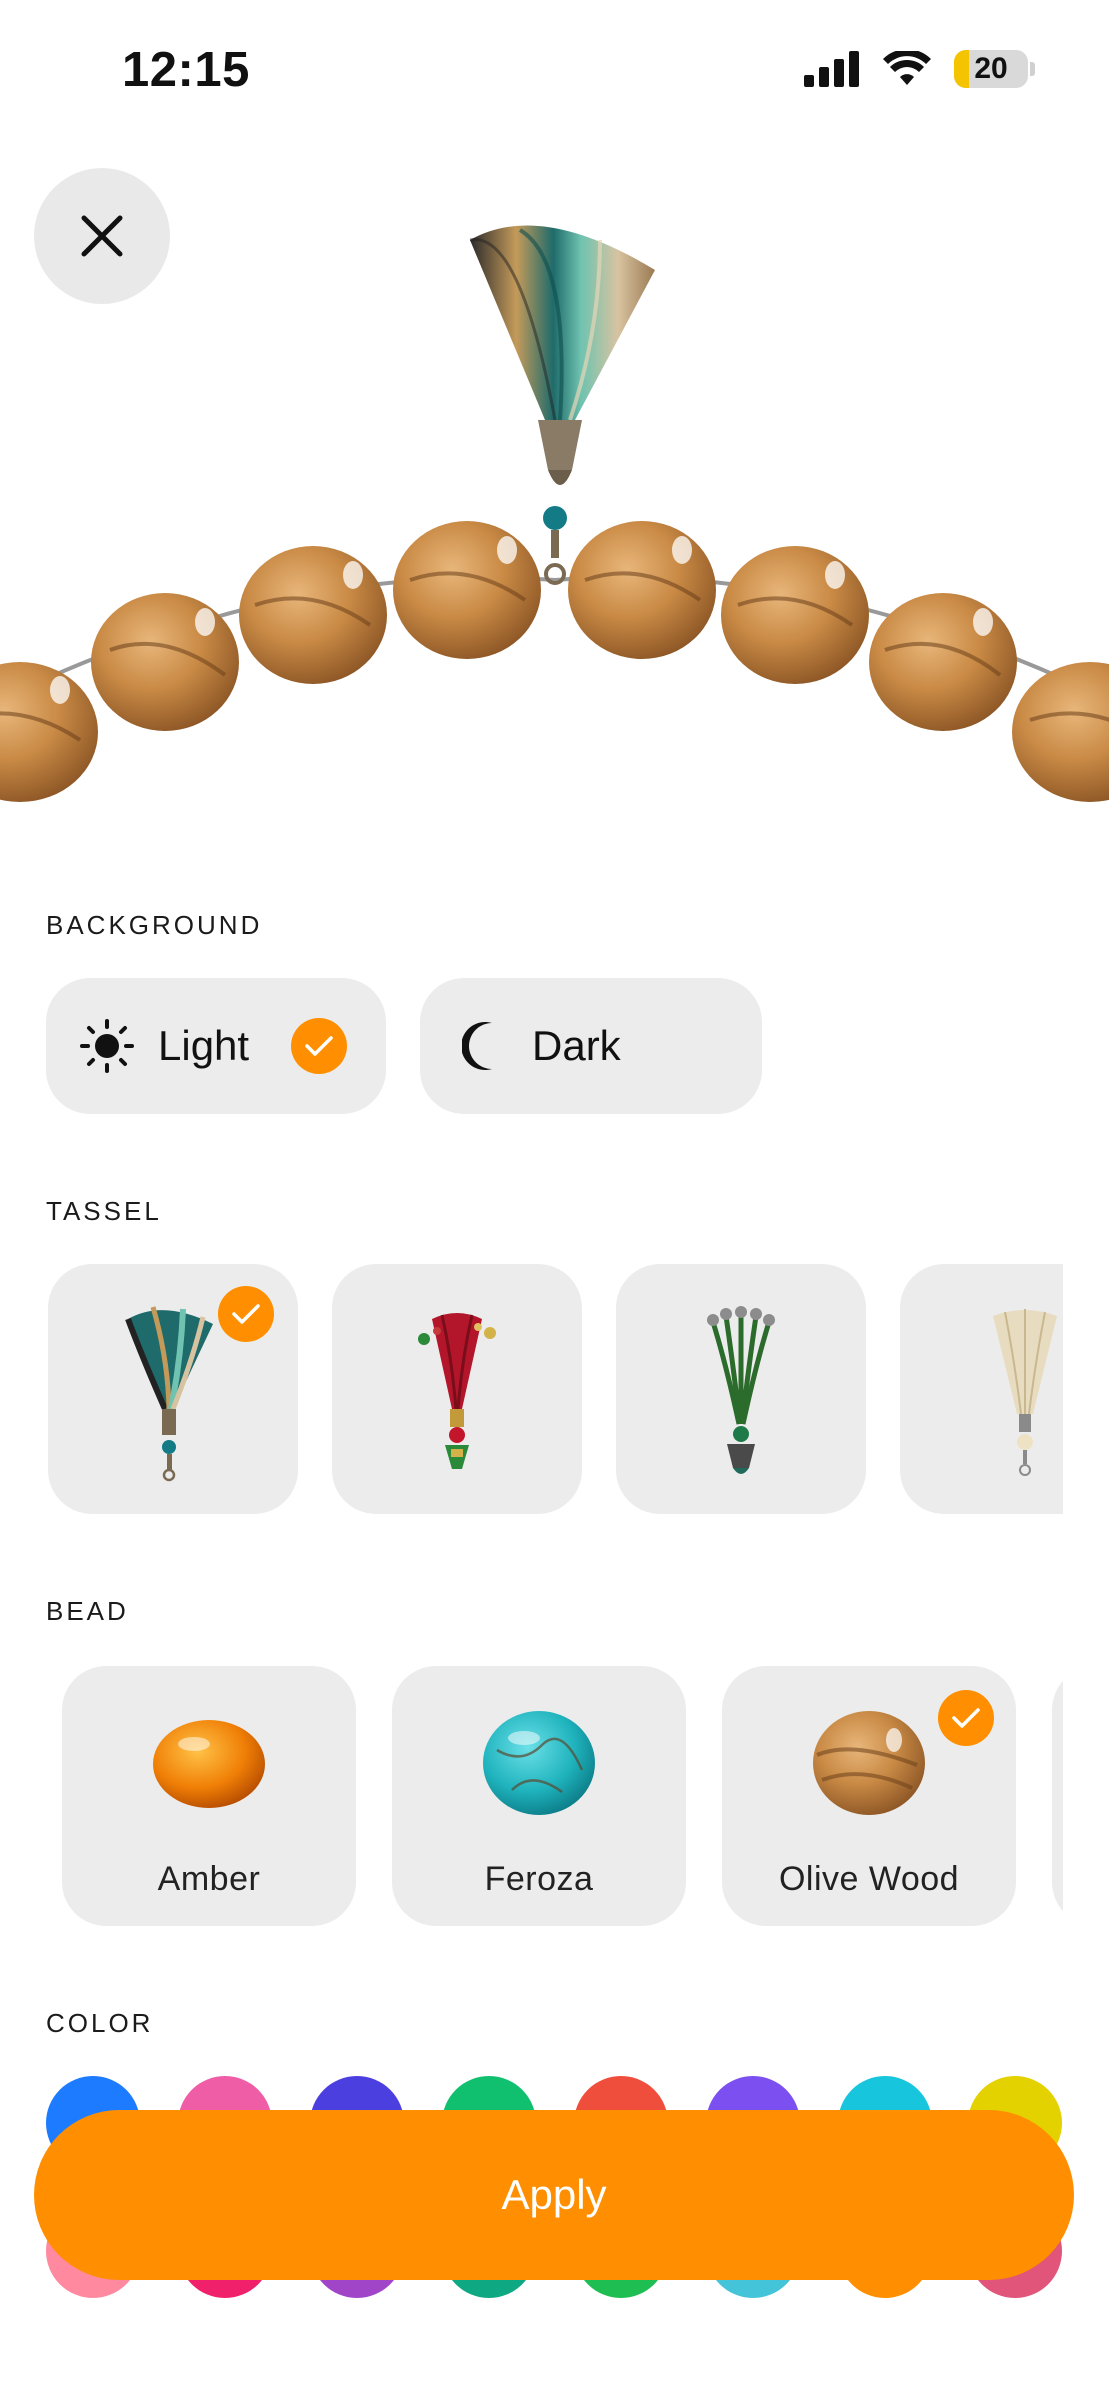 The height and width of the screenshot is (2400, 1109). What do you see at coordinates (477, 1046) in the screenshot?
I see `moon-icon` at bounding box center [477, 1046].